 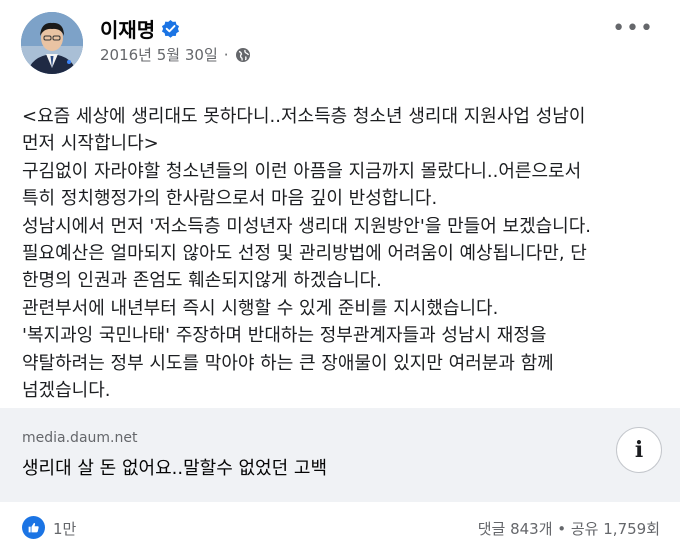 I want to click on info-glyph: i, so click(x=639, y=450).